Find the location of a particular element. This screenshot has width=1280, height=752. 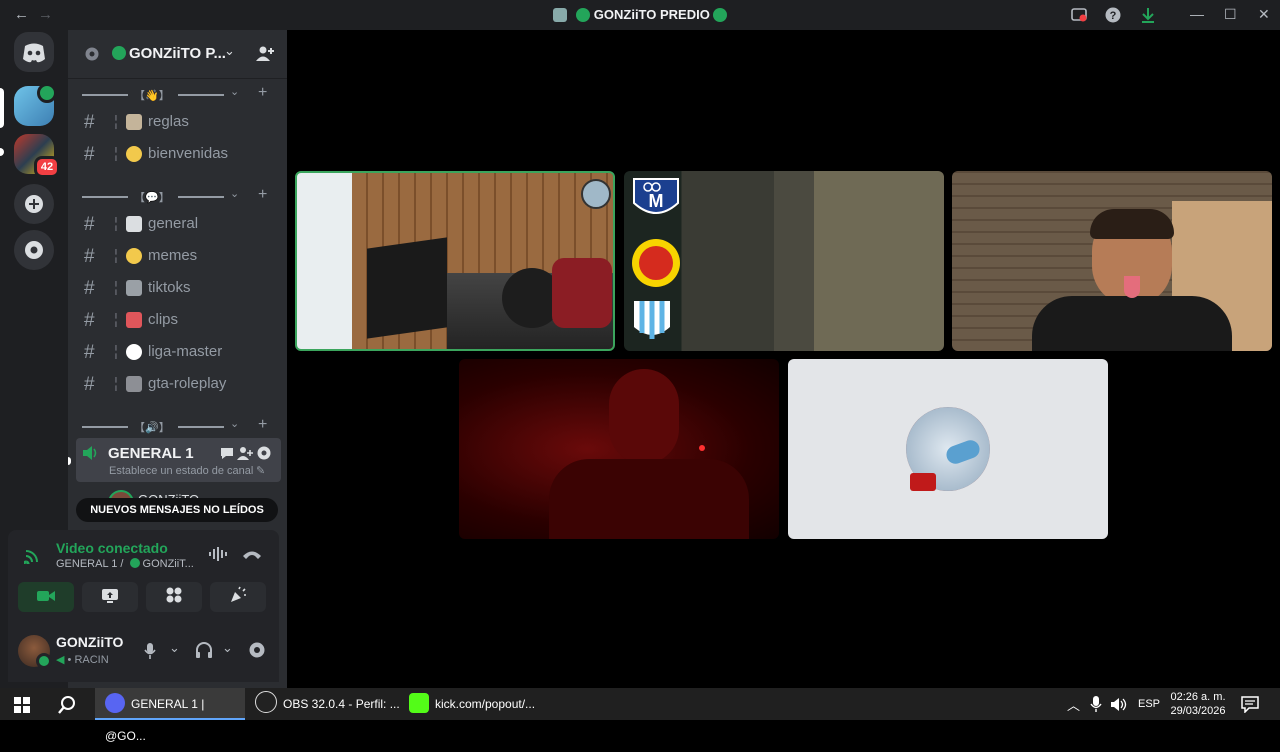

share-screen-button is located at coordinates (110, 597).